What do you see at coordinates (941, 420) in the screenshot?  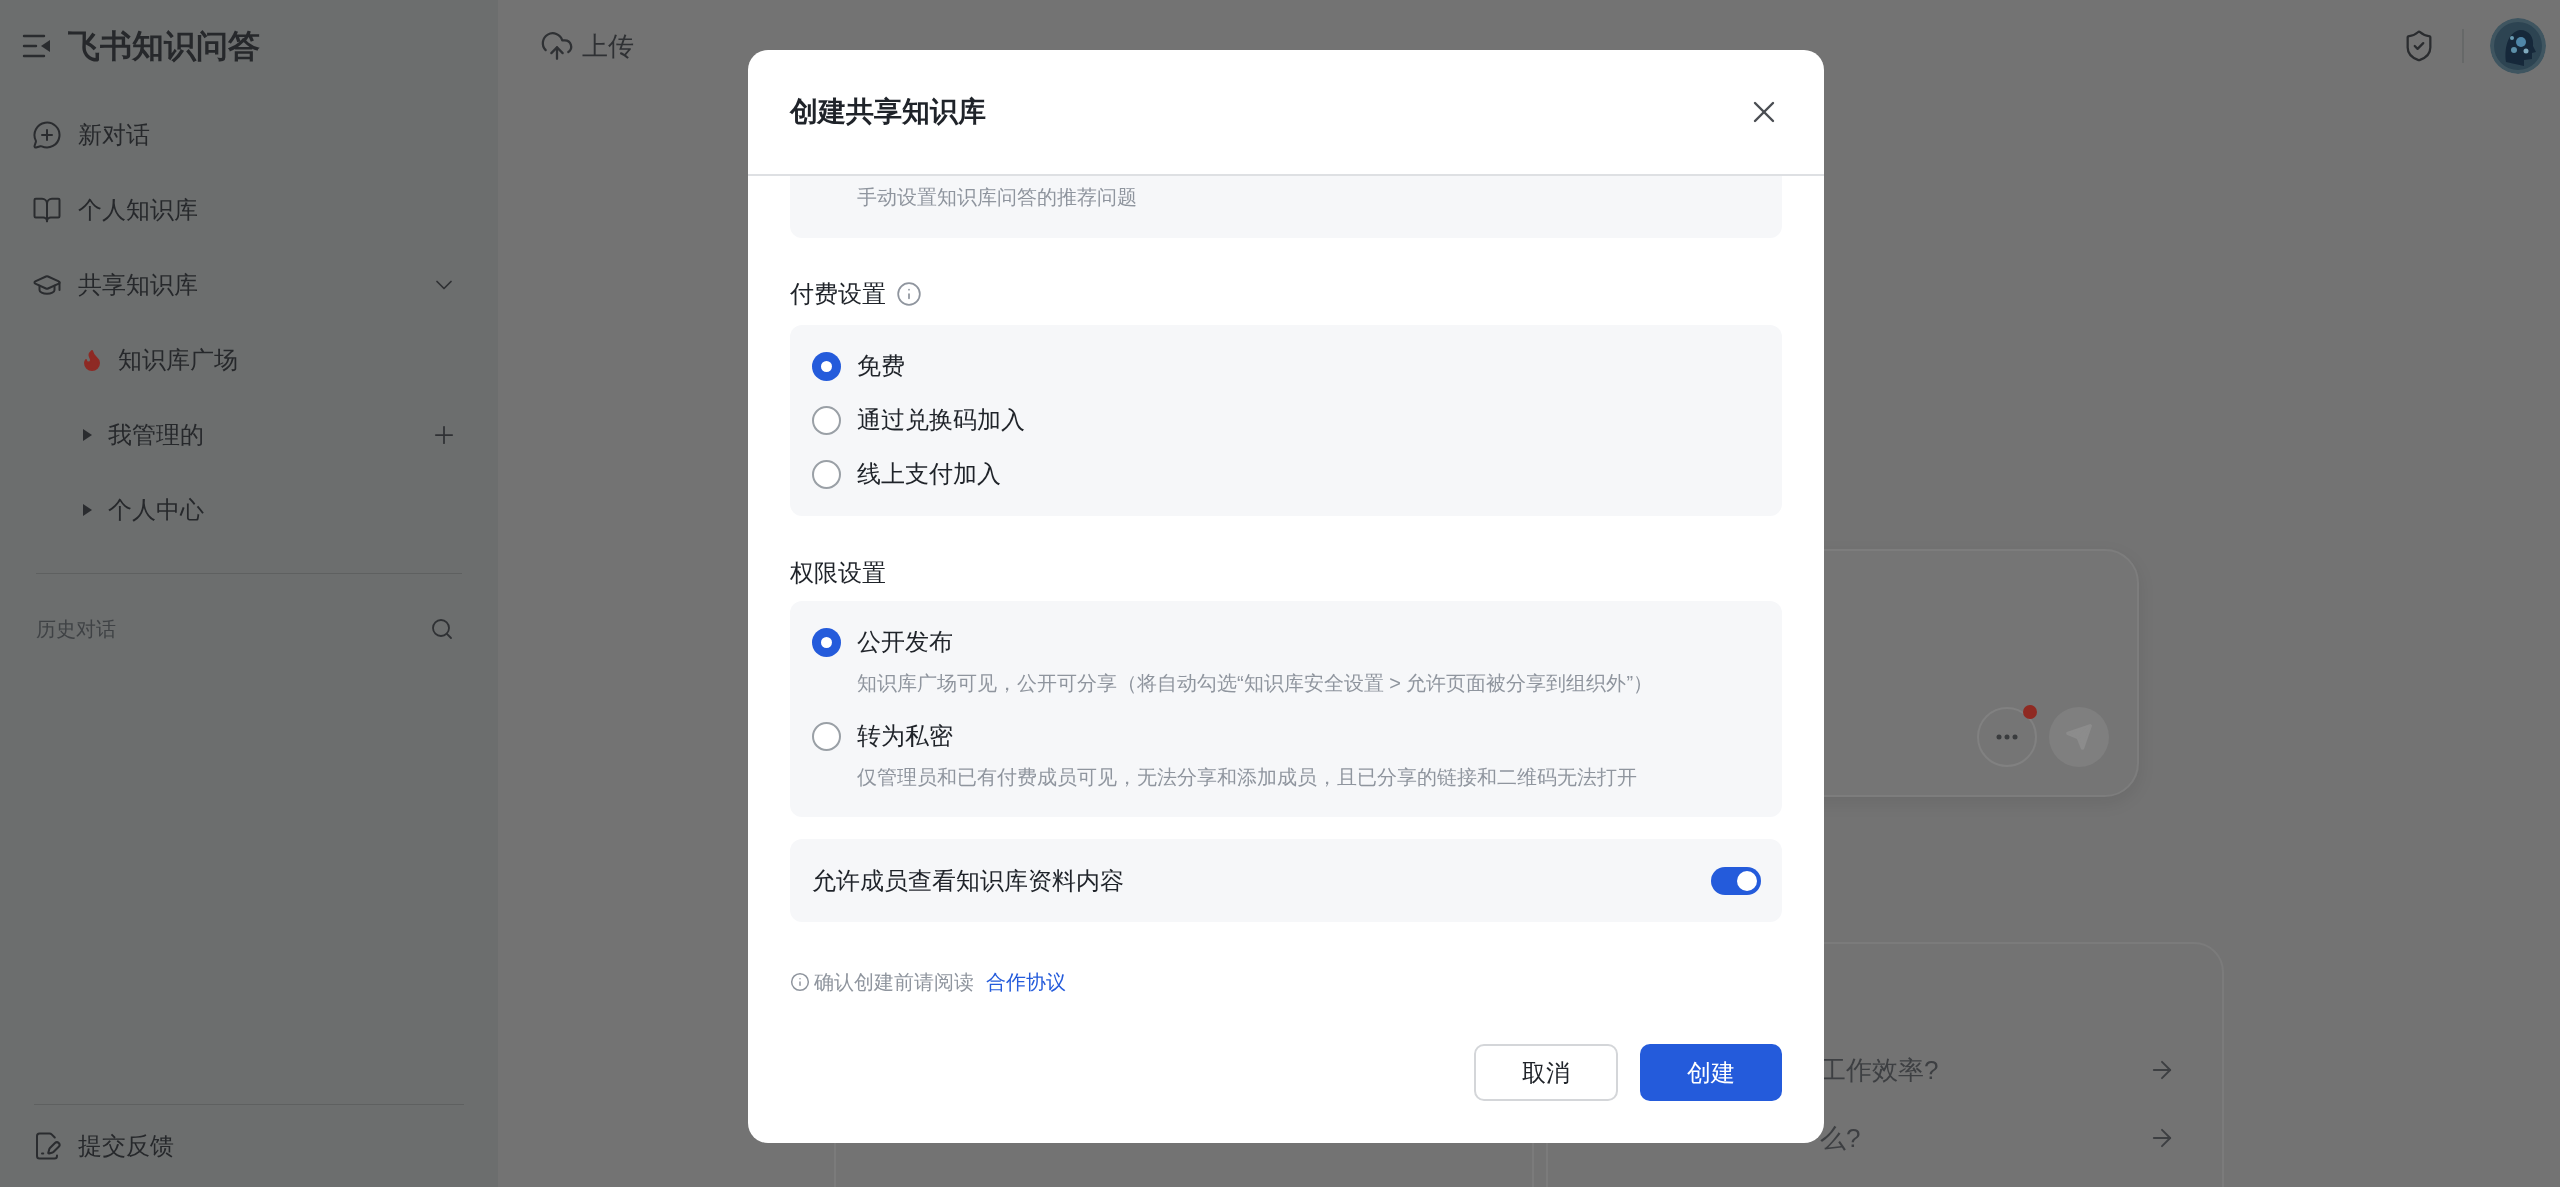 I see `option-label: 通过兑换码加入` at bounding box center [941, 420].